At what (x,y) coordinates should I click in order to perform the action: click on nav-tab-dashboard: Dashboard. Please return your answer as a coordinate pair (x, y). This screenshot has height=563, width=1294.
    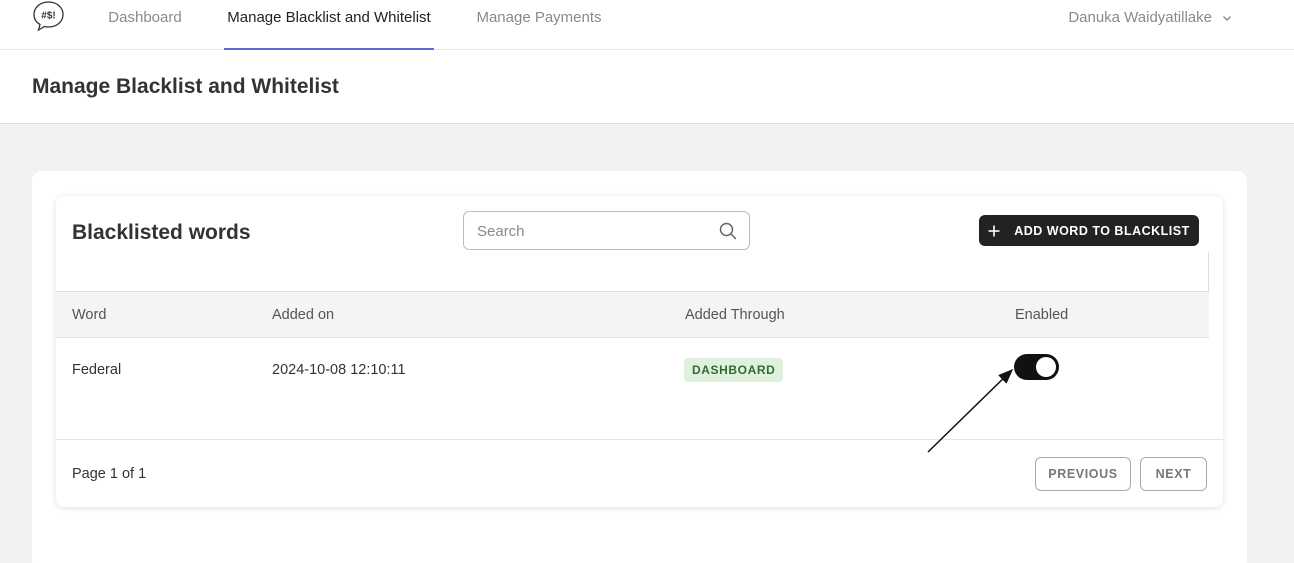
    Looking at the image, I should click on (145, 25).